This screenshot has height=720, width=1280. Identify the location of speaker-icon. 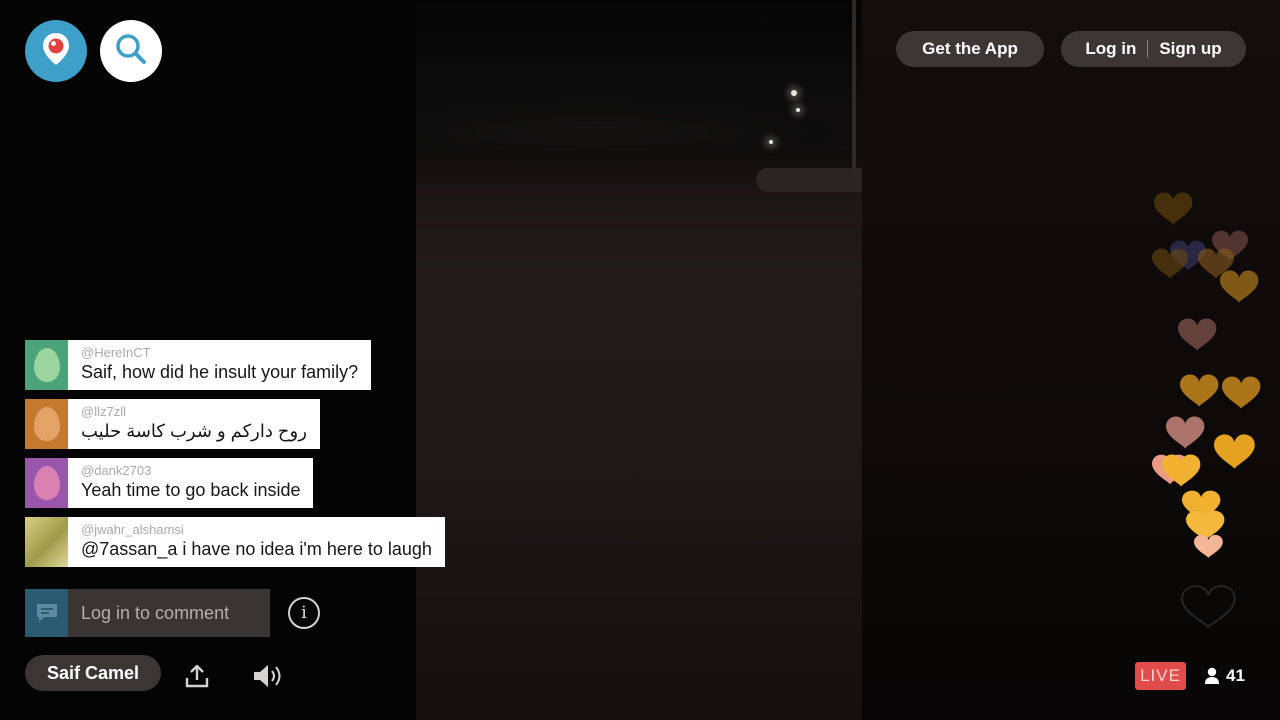
(269, 678).